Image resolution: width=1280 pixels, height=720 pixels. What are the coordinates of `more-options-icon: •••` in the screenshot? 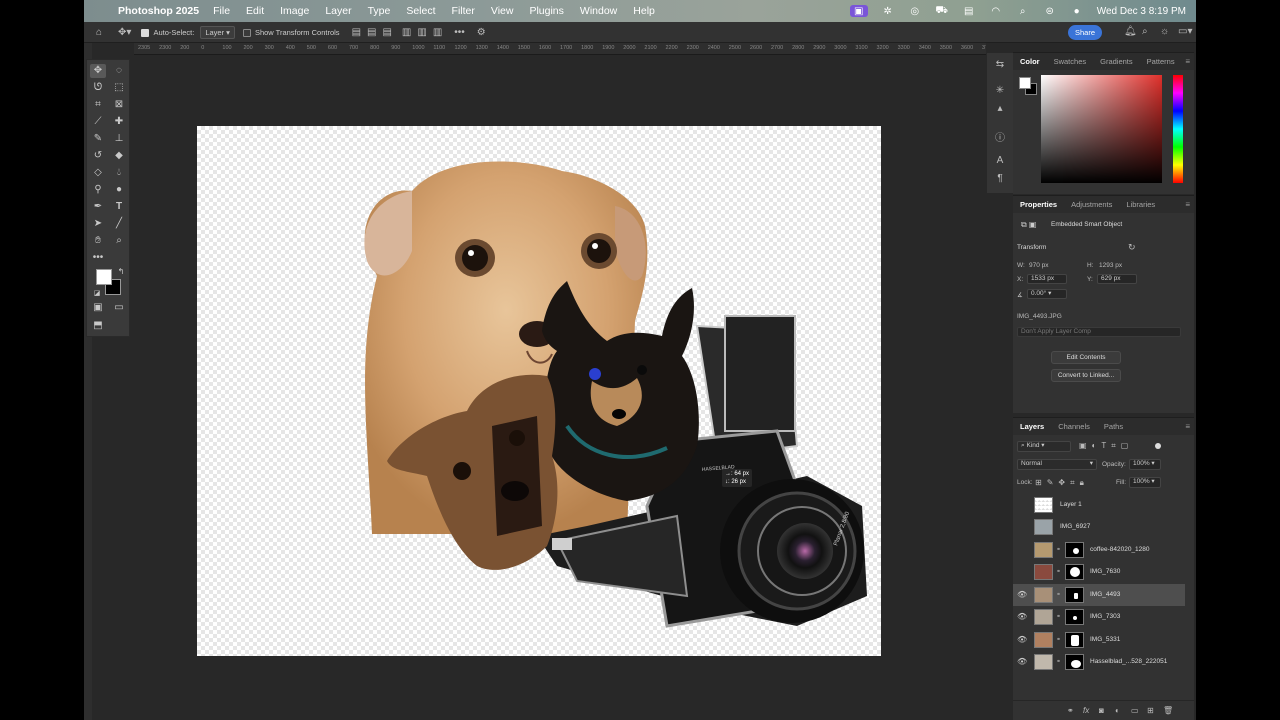 It's located at (459, 32).